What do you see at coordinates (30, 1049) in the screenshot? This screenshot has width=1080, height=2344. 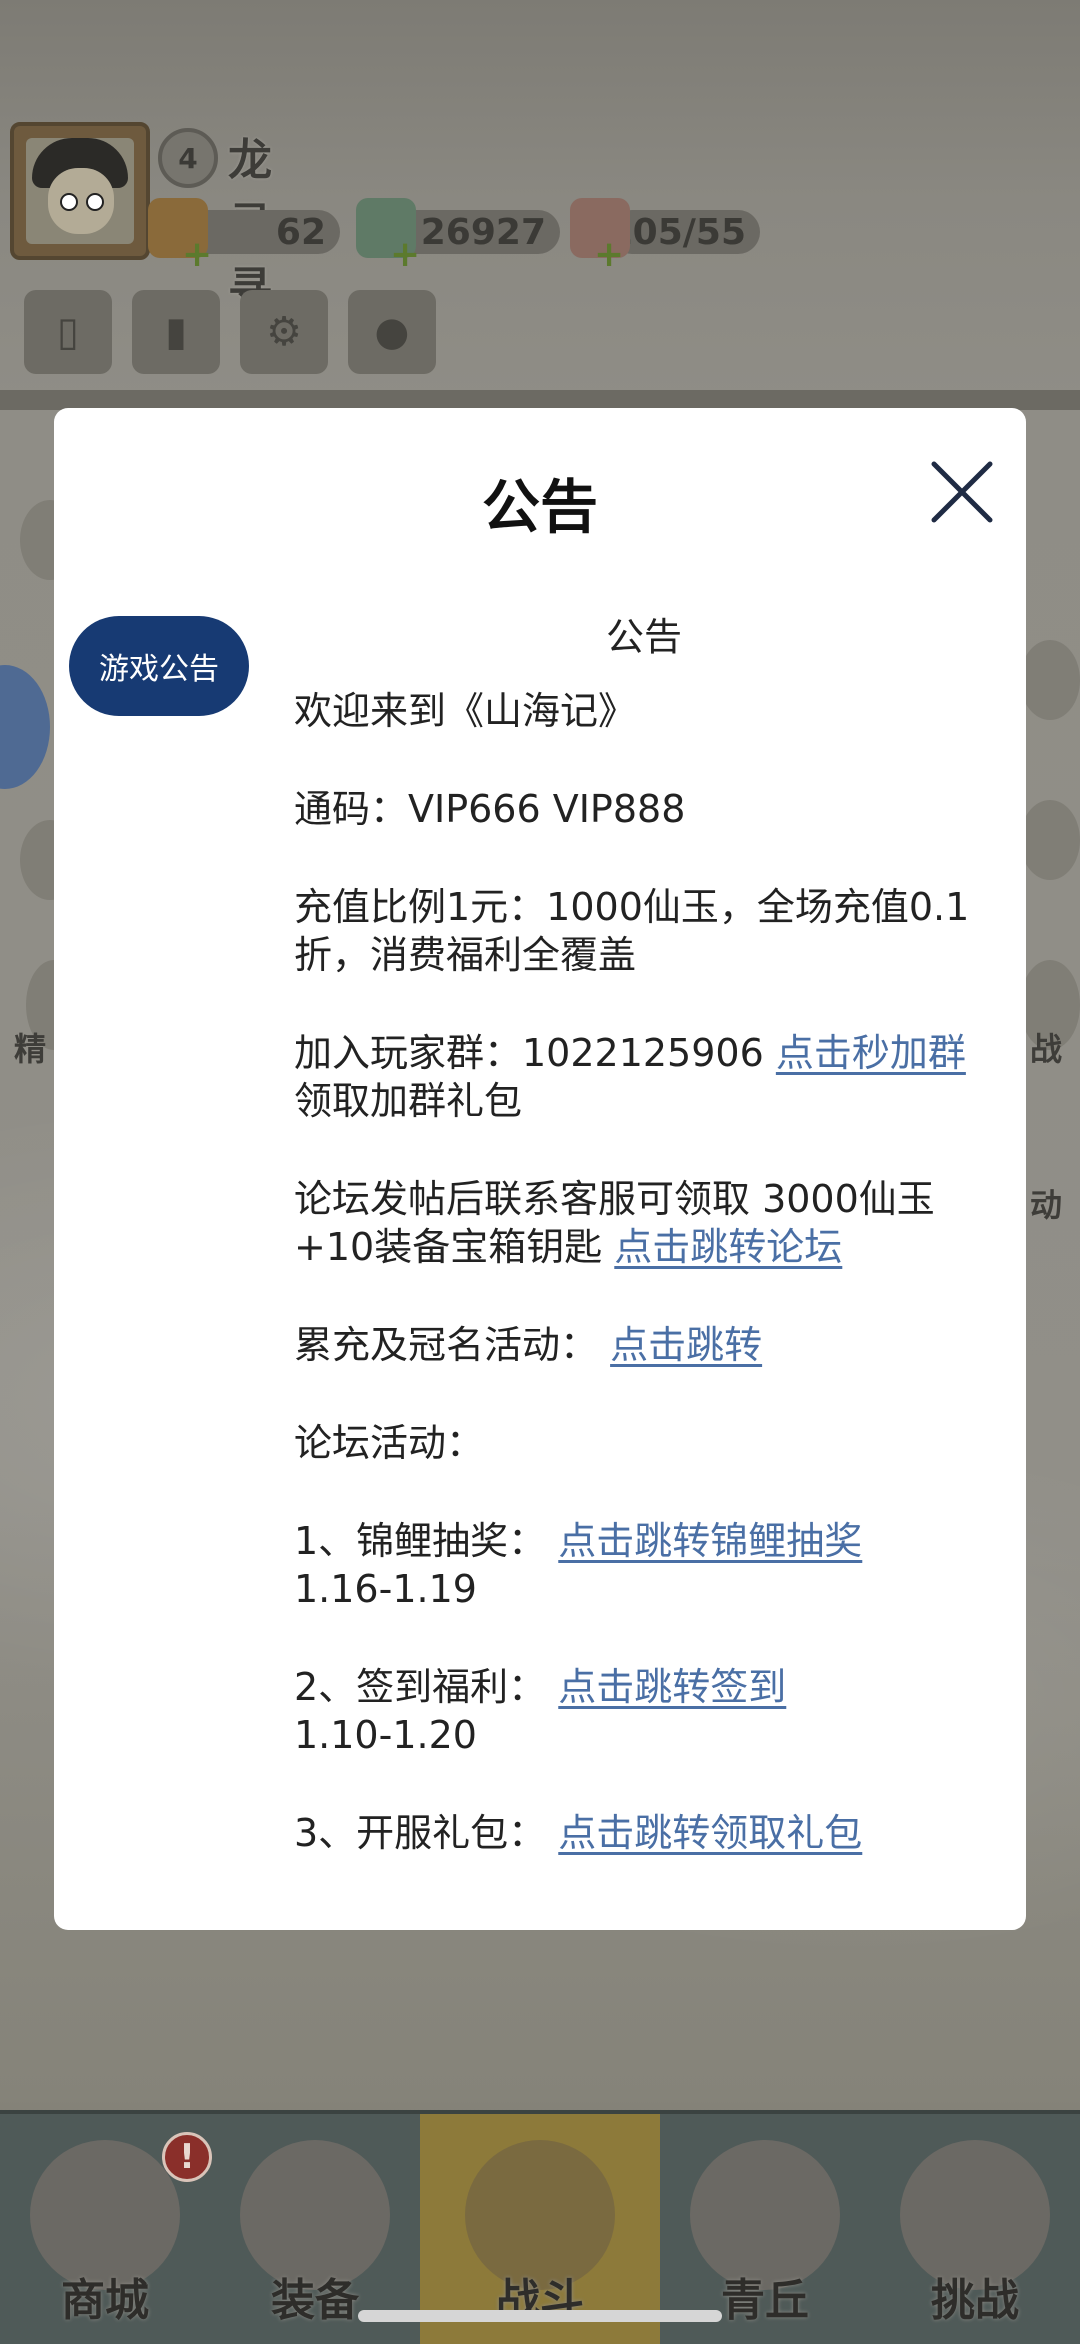 I see `side-label-left: 精` at bounding box center [30, 1049].